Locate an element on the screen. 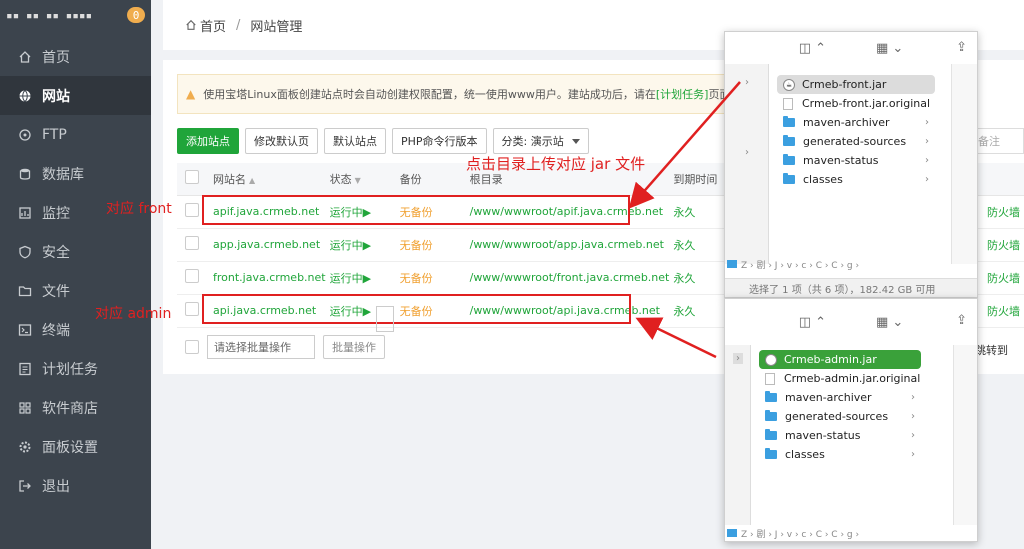  sidebar-item-settings: 面板设置 is located at coordinates (75, 446).